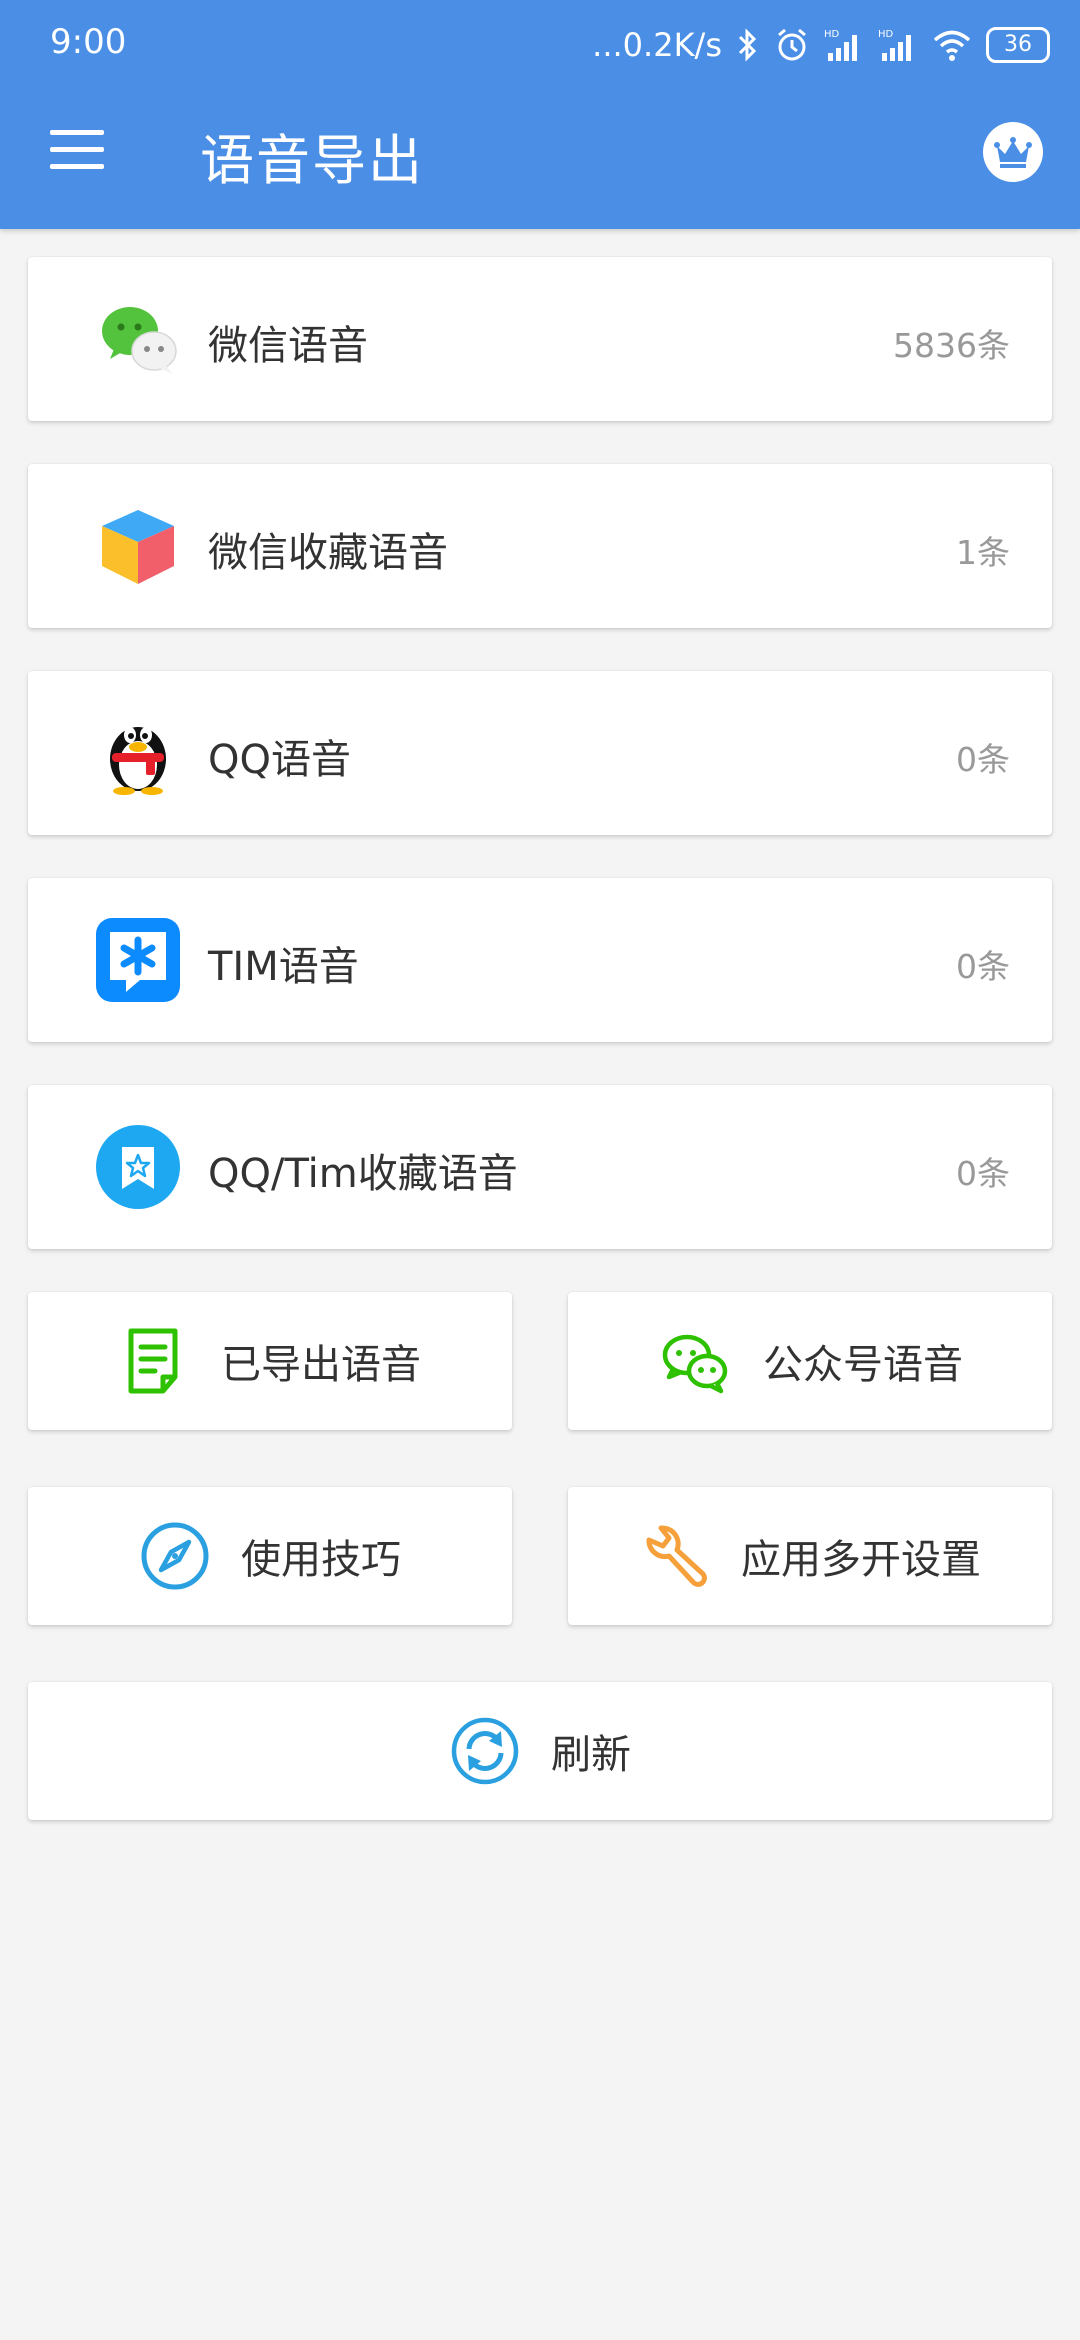 The height and width of the screenshot is (2340, 1080). Describe the element at coordinates (138, 547) in the screenshot. I see `cube-icon` at that location.